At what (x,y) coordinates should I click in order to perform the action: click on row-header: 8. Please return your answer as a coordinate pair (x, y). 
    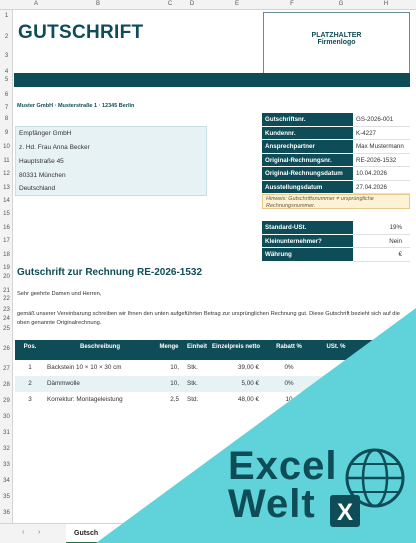
    Looking at the image, I should click on (6, 119).